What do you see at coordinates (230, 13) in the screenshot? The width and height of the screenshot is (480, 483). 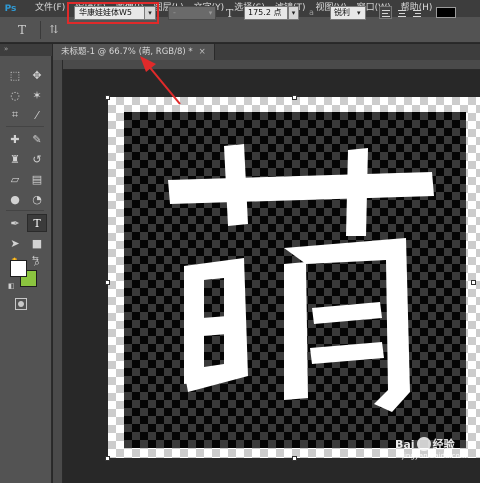 I see `font-size-icon: T` at bounding box center [230, 13].